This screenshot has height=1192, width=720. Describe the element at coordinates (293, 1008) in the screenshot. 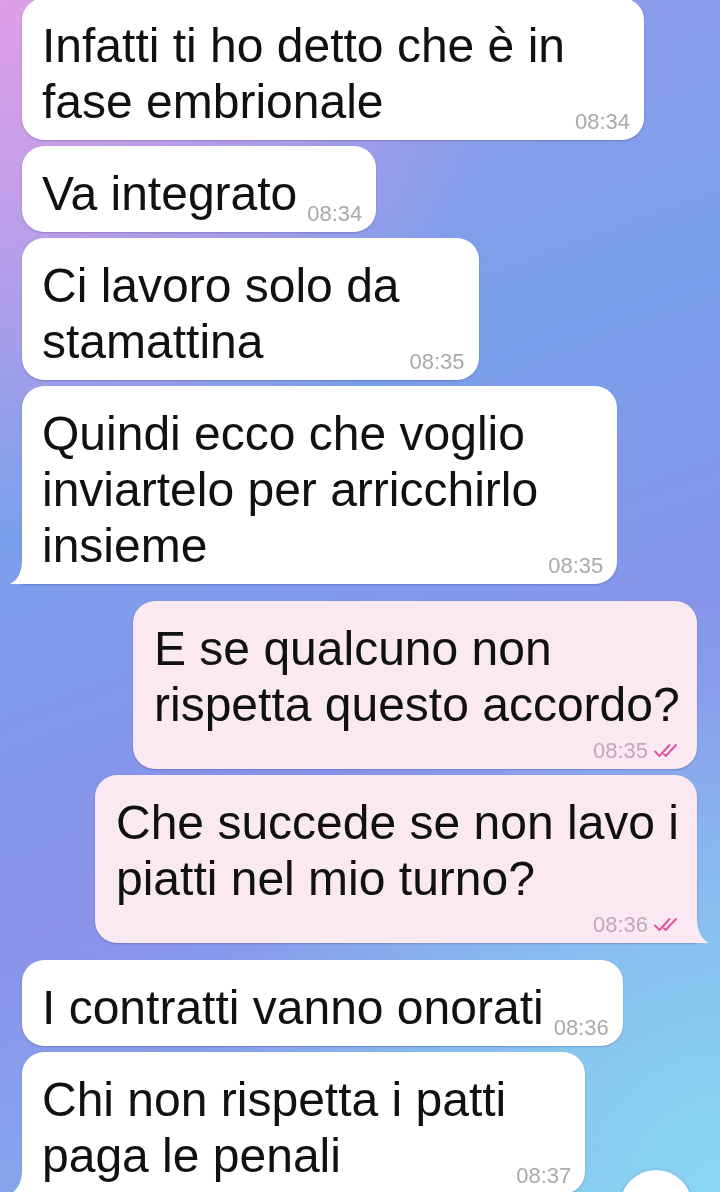

I see `message-text: I contratti vanno onorati` at that location.